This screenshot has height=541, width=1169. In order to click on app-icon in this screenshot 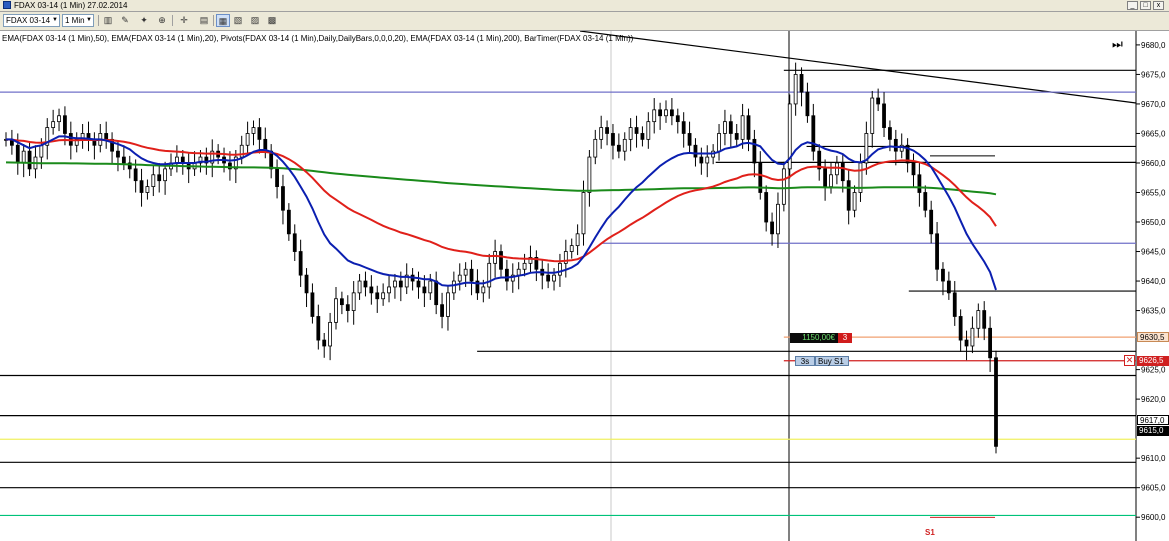, I will do `click(7, 5)`.